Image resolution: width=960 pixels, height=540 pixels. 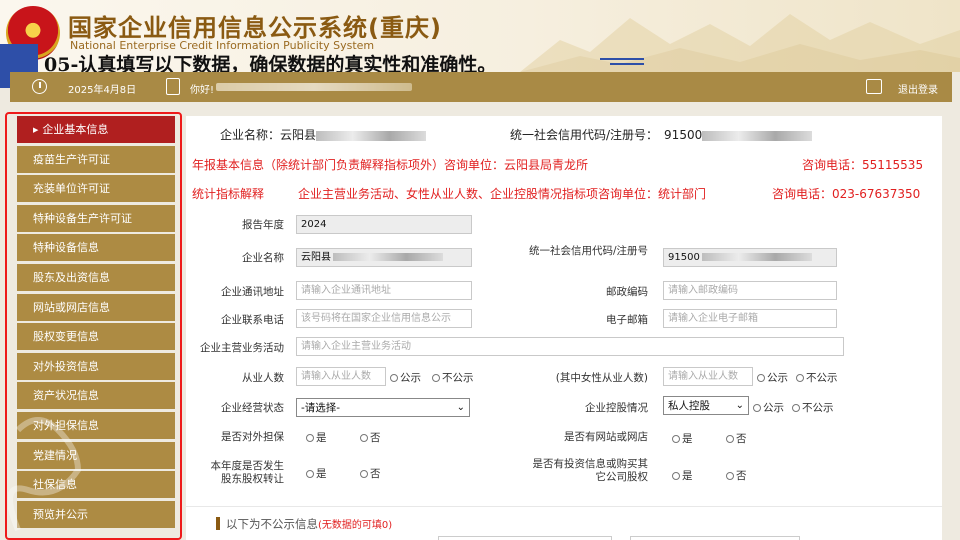 I want to click on enterprise-name-value: 云阳县, so click(x=316, y=257).